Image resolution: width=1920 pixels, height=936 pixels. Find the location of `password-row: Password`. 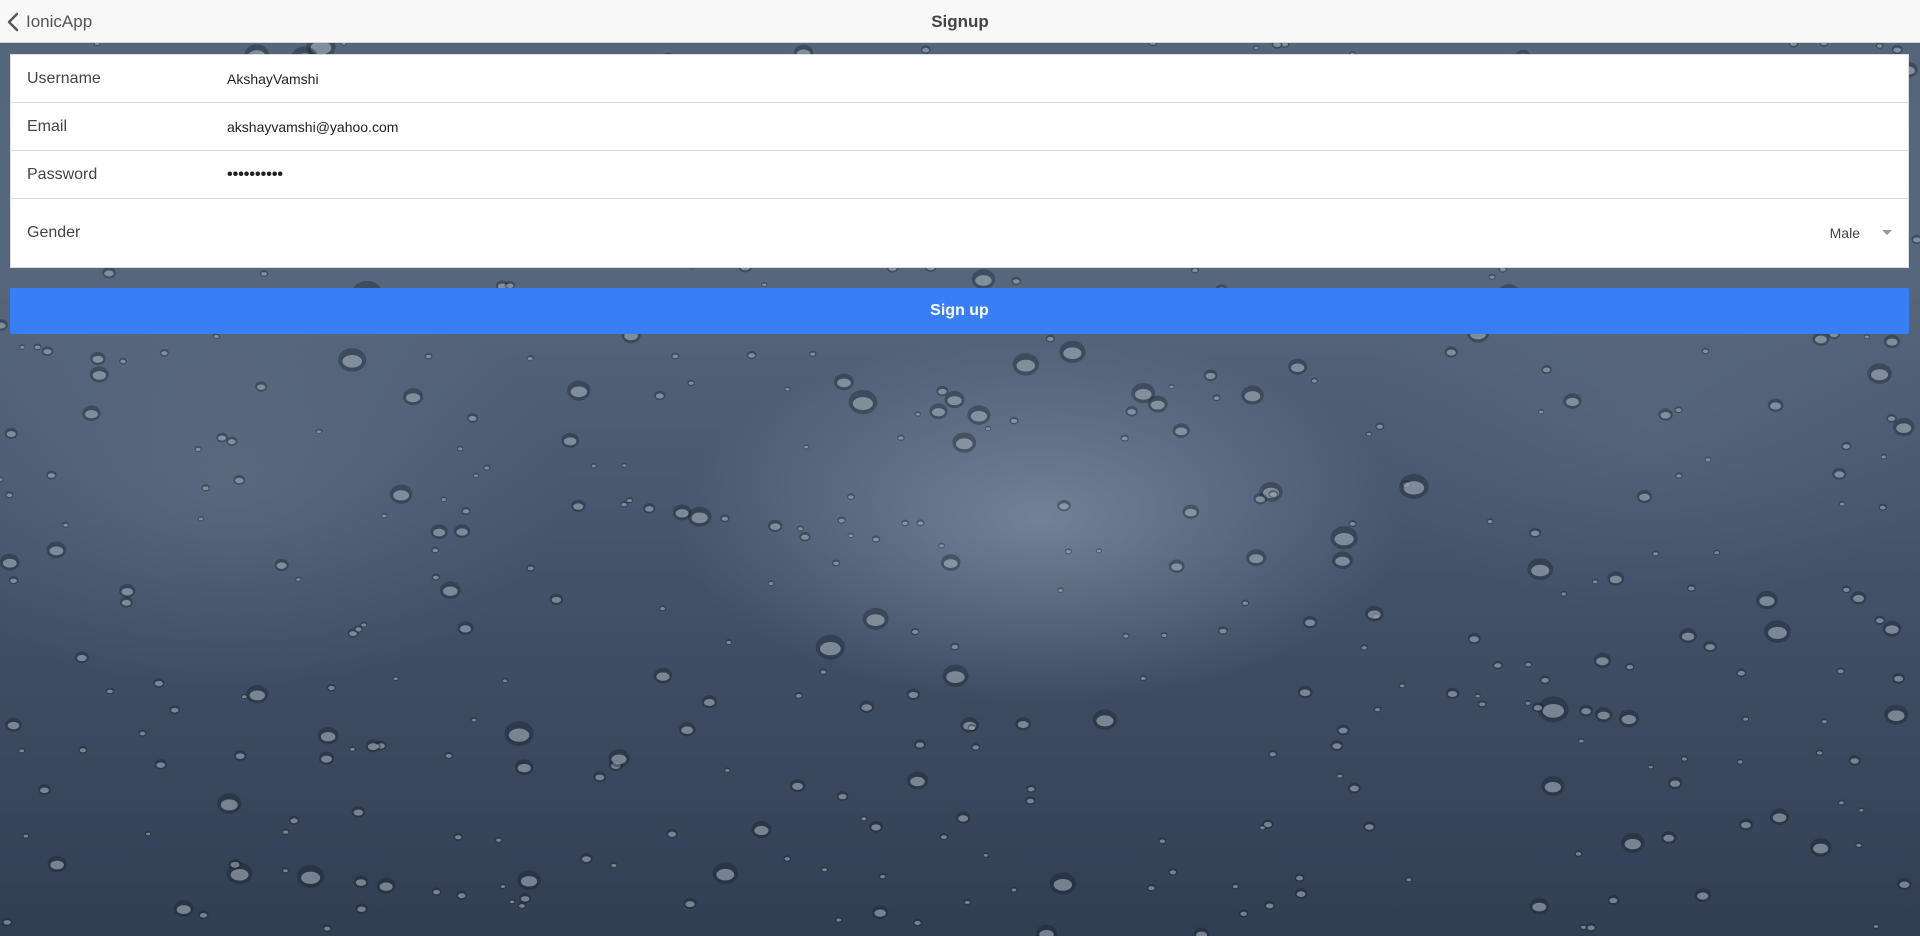

password-row: Password is located at coordinates (959, 175).